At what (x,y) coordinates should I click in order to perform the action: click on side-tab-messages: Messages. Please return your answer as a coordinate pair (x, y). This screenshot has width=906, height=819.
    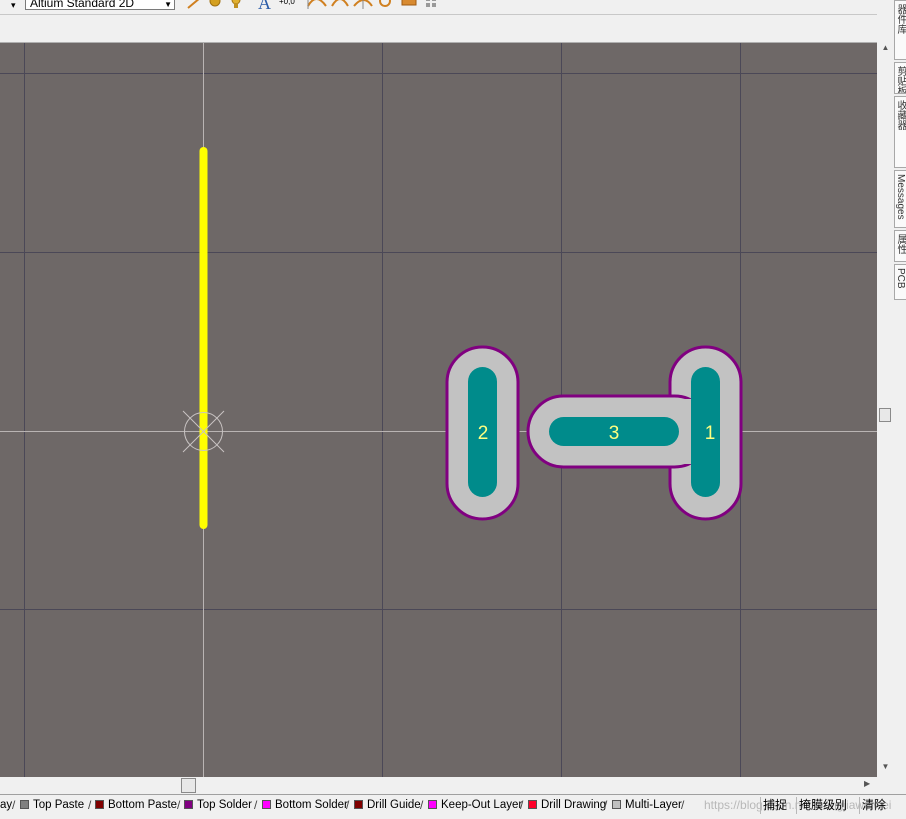
    Looking at the image, I should click on (900, 199).